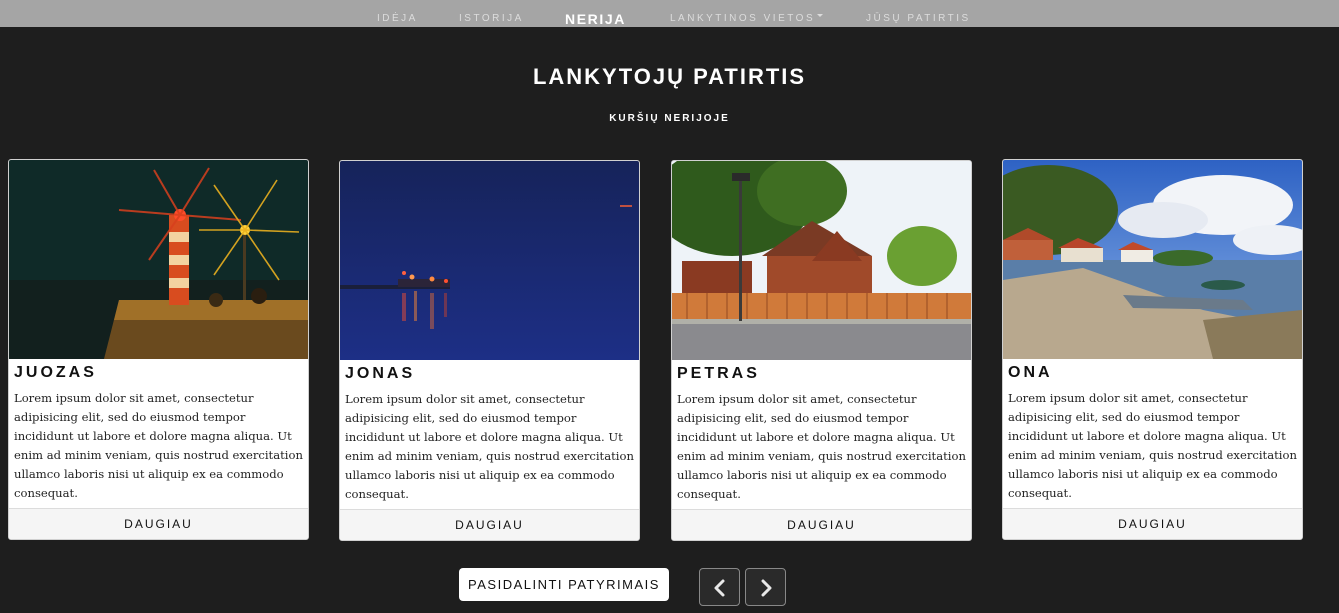 The width and height of the screenshot is (1339, 613). I want to click on nav-item-ideja: IDĖJA, so click(397, 13).